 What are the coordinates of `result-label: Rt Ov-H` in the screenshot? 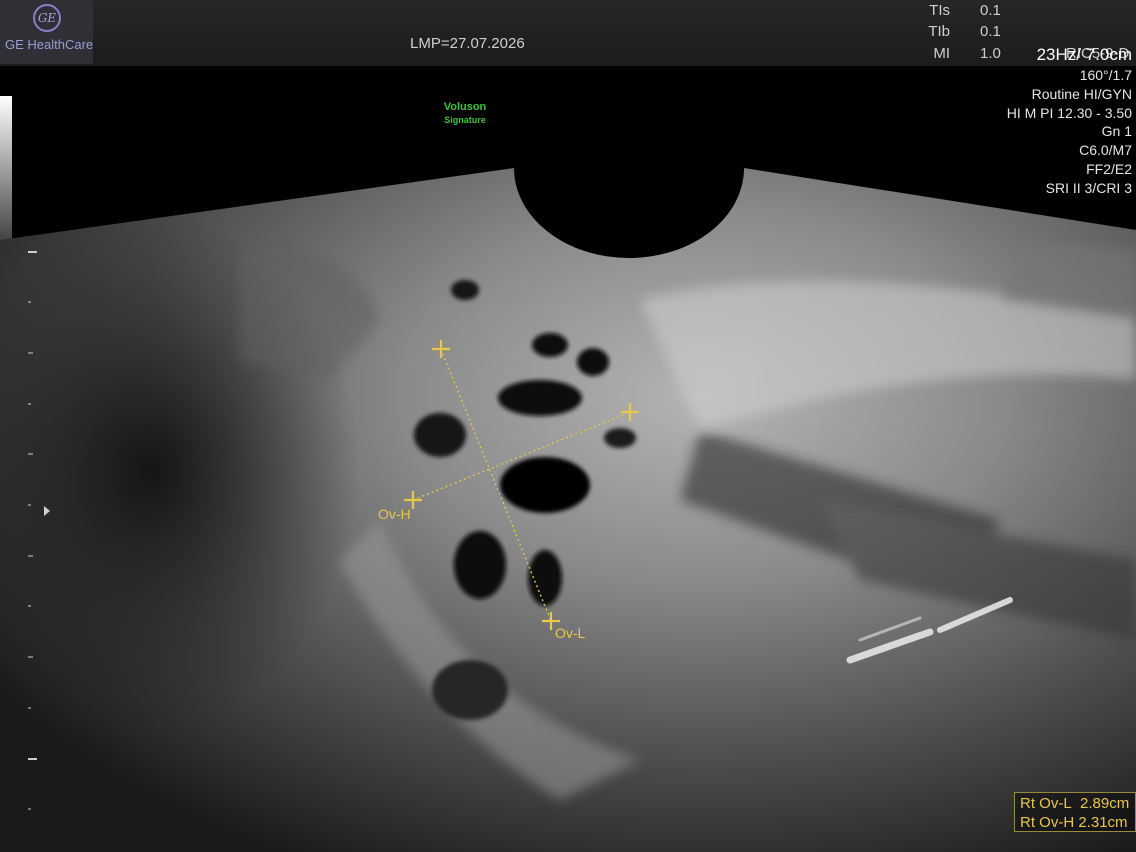 It's located at (1047, 822).